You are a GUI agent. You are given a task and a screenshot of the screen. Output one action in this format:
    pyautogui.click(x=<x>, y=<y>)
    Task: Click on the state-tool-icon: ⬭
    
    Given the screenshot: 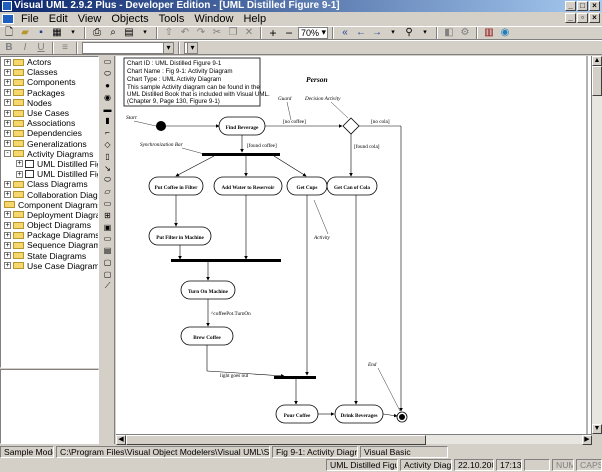 What is the action you would take?
    pyautogui.click(x=107, y=180)
    